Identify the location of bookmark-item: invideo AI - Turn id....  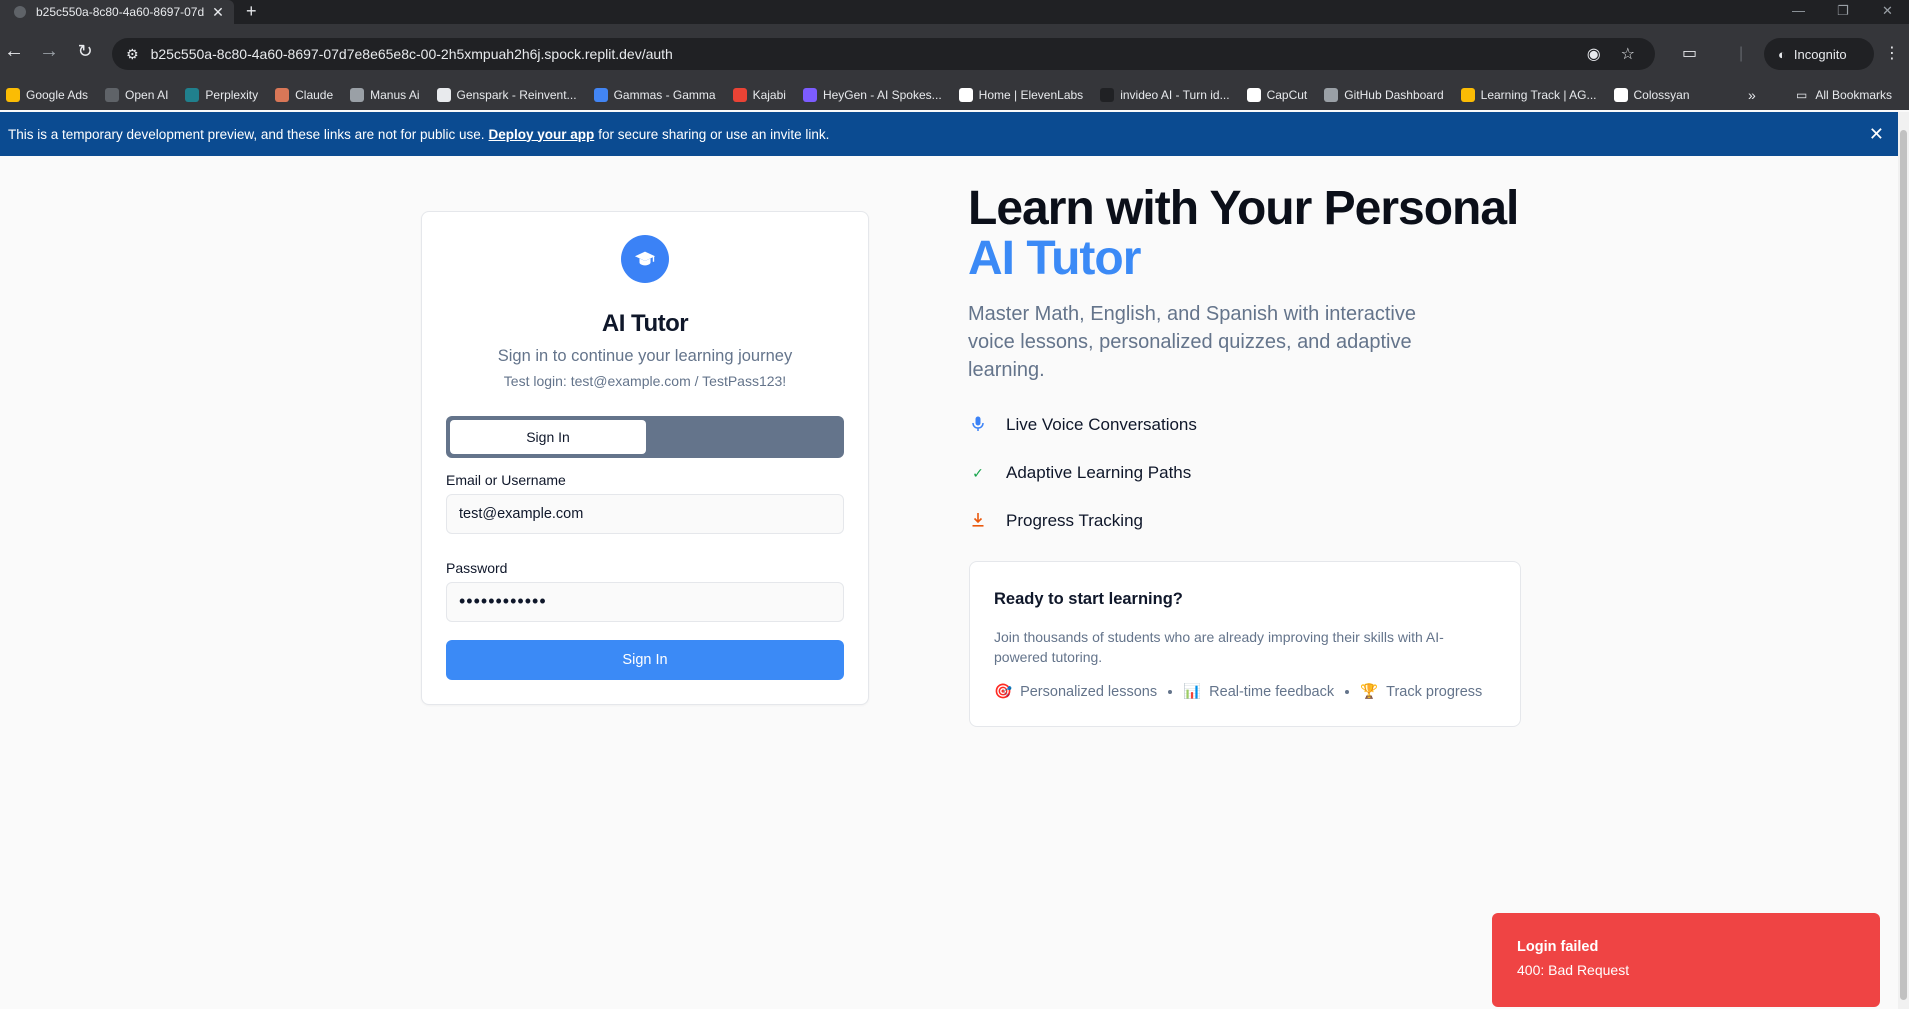
(1165, 95).